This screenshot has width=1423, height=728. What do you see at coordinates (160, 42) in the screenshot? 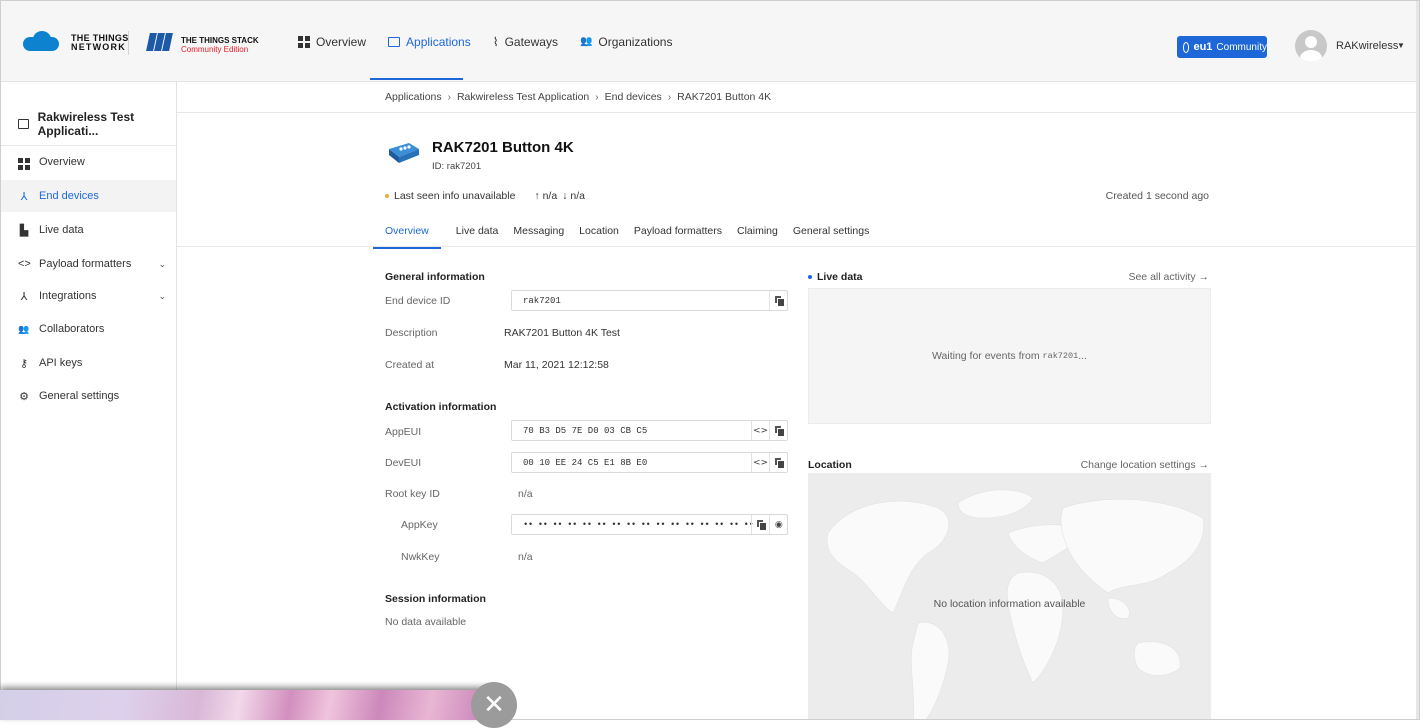
I see `stack-logo-icon` at bounding box center [160, 42].